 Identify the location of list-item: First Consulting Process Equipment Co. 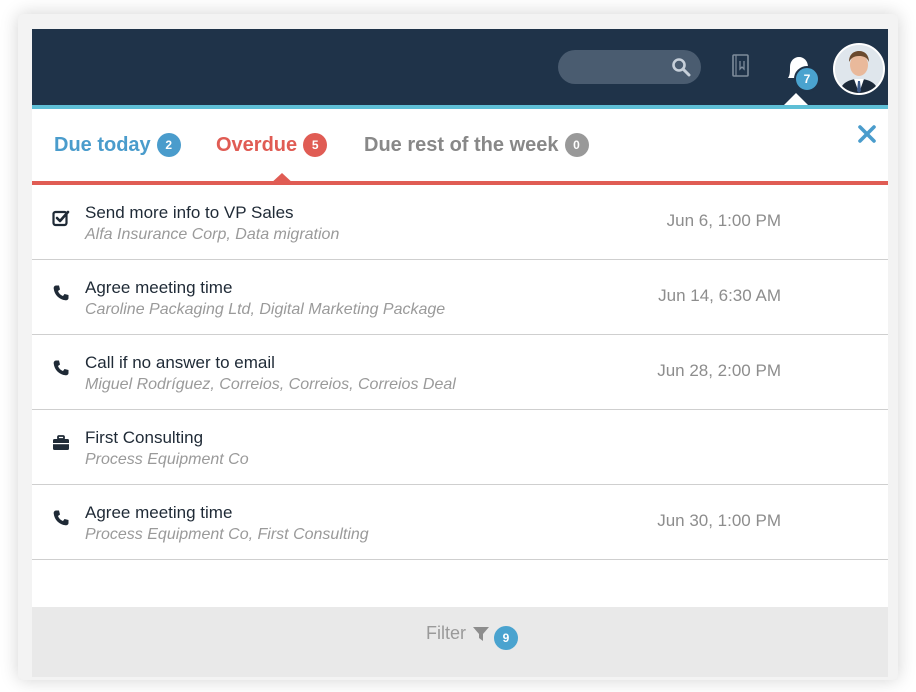
(460, 447).